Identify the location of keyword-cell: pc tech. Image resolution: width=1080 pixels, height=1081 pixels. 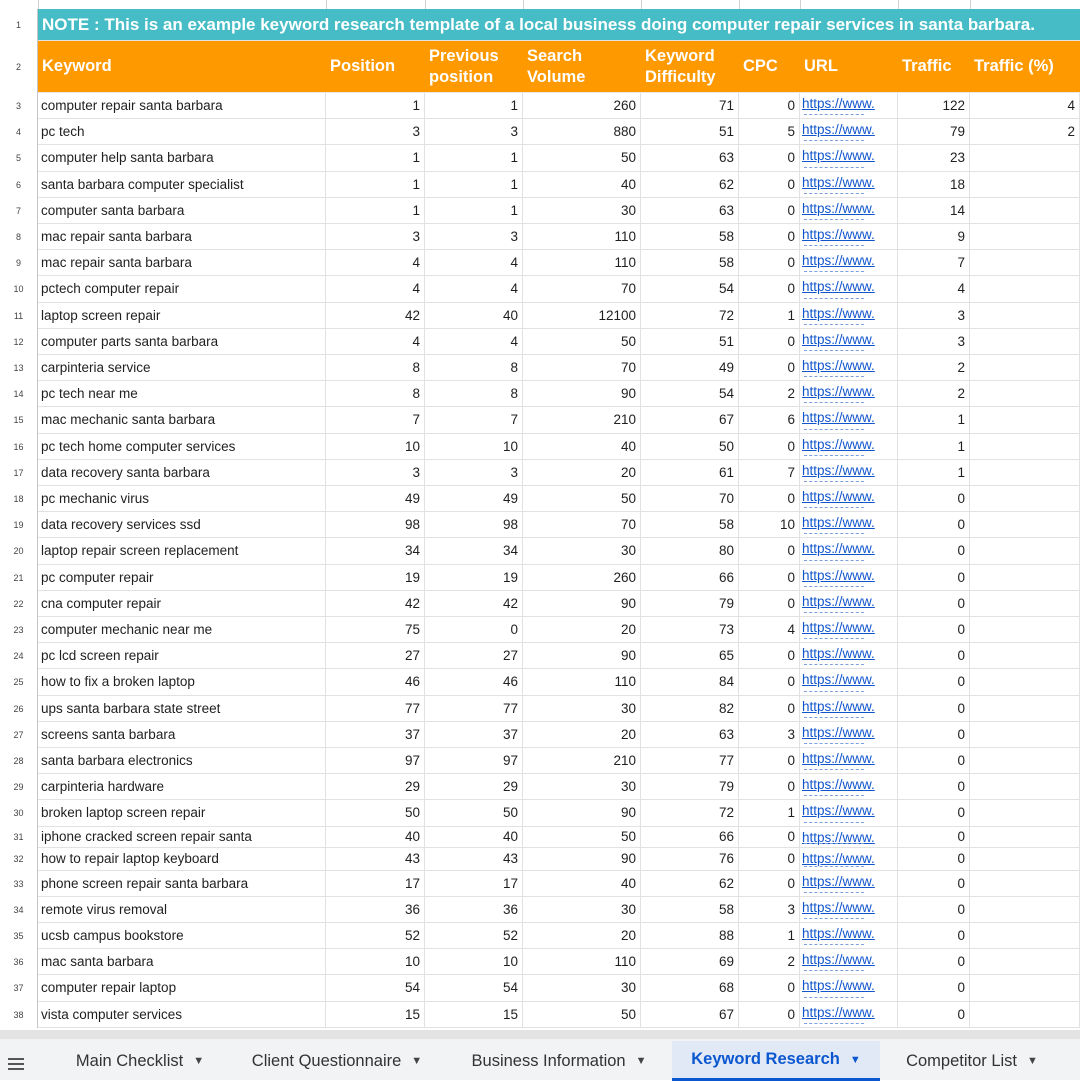
(182, 132).